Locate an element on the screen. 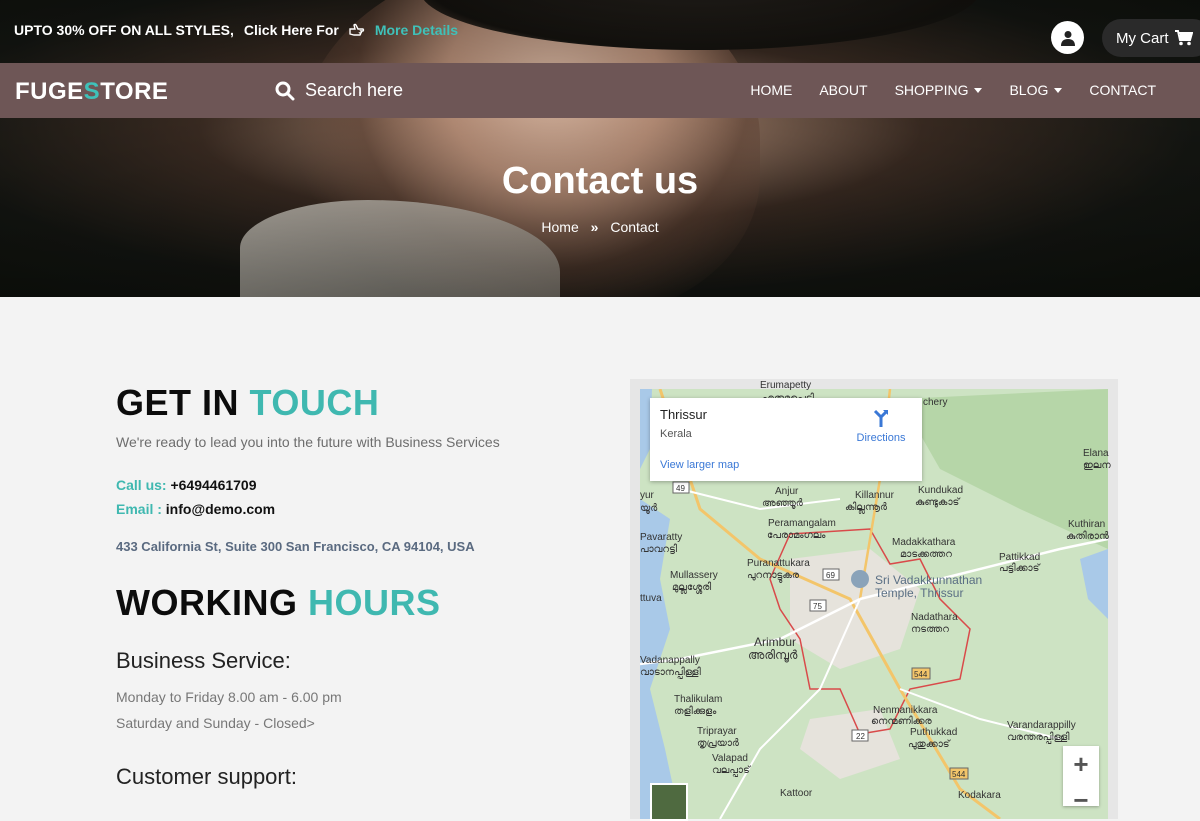  user-account-button is located at coordinates (1067, 37).